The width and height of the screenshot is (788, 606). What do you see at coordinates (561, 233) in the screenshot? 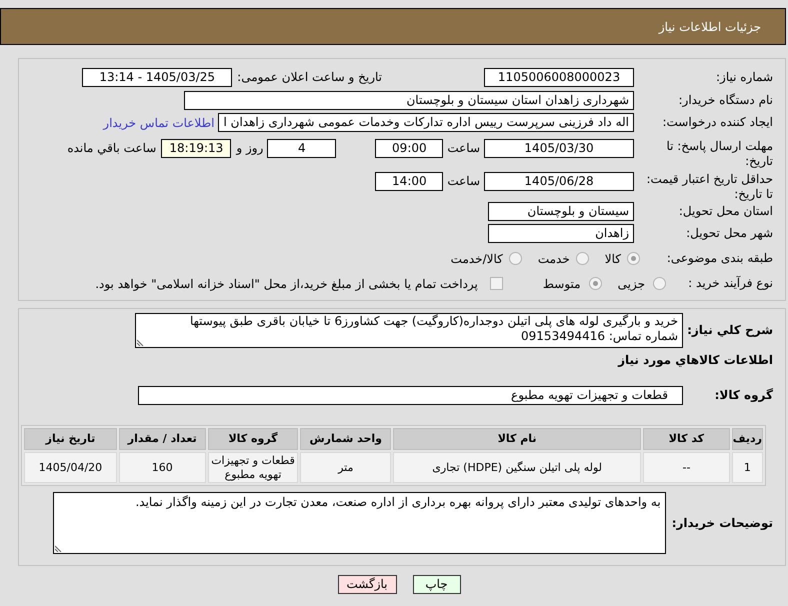
I see `city-field: زاهدان` at bounding box center [561, 233].